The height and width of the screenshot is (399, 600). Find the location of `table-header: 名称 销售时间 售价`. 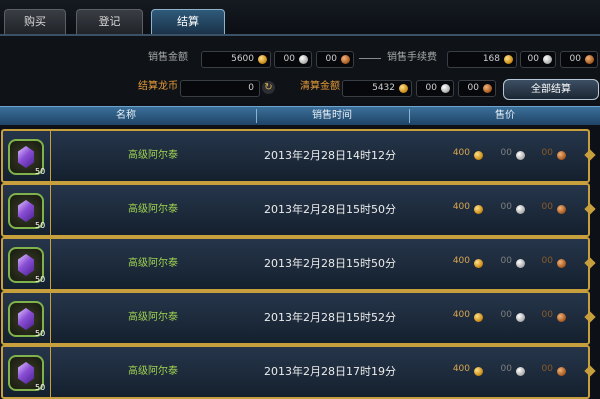

table-header: 名称 销售时间 售价 is located at coordinates (300, 115).